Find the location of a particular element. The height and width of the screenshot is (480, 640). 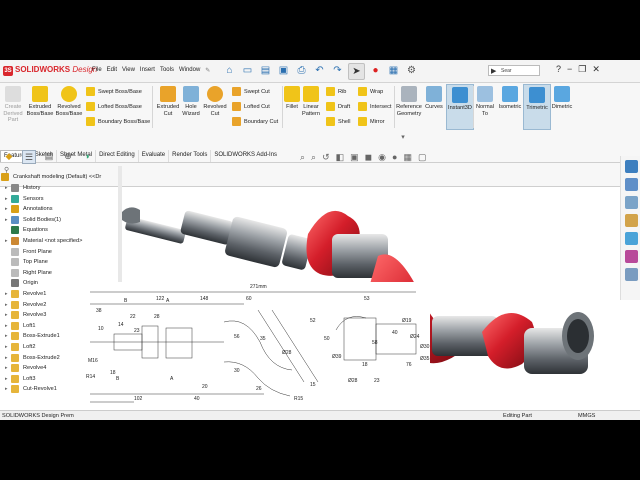

menu-tools: Tools is located at coordinates (167, 70).